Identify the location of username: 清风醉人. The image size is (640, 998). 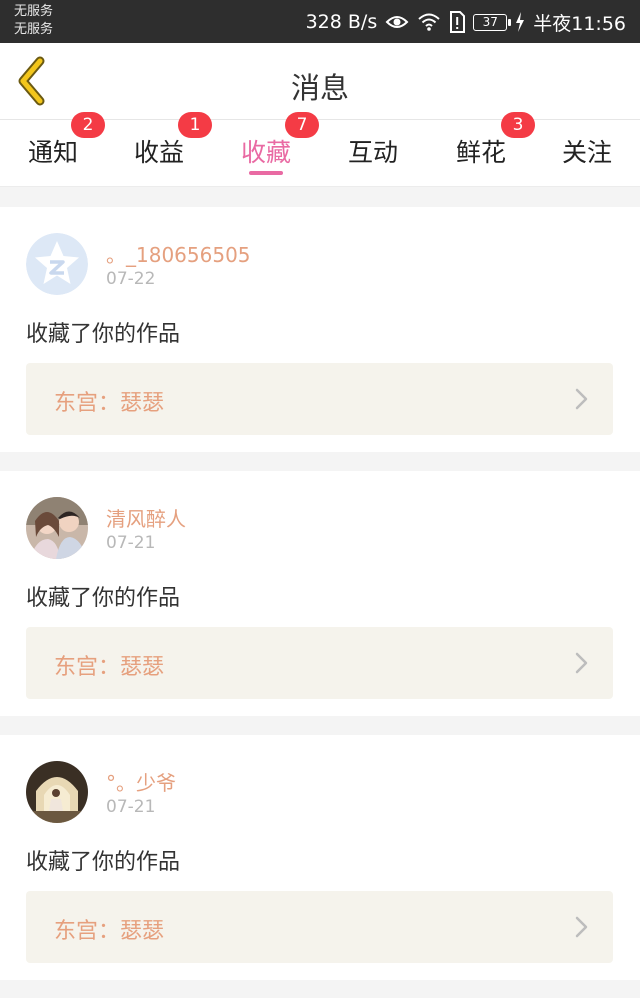
(146, 517).